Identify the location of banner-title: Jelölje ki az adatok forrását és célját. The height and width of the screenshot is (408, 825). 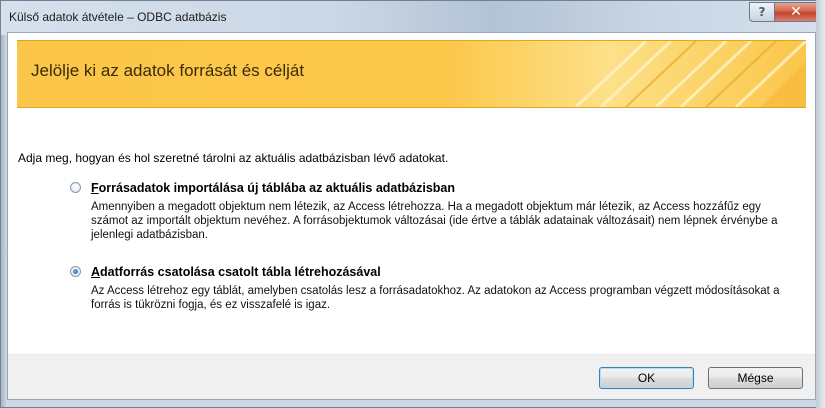
(168, 70).